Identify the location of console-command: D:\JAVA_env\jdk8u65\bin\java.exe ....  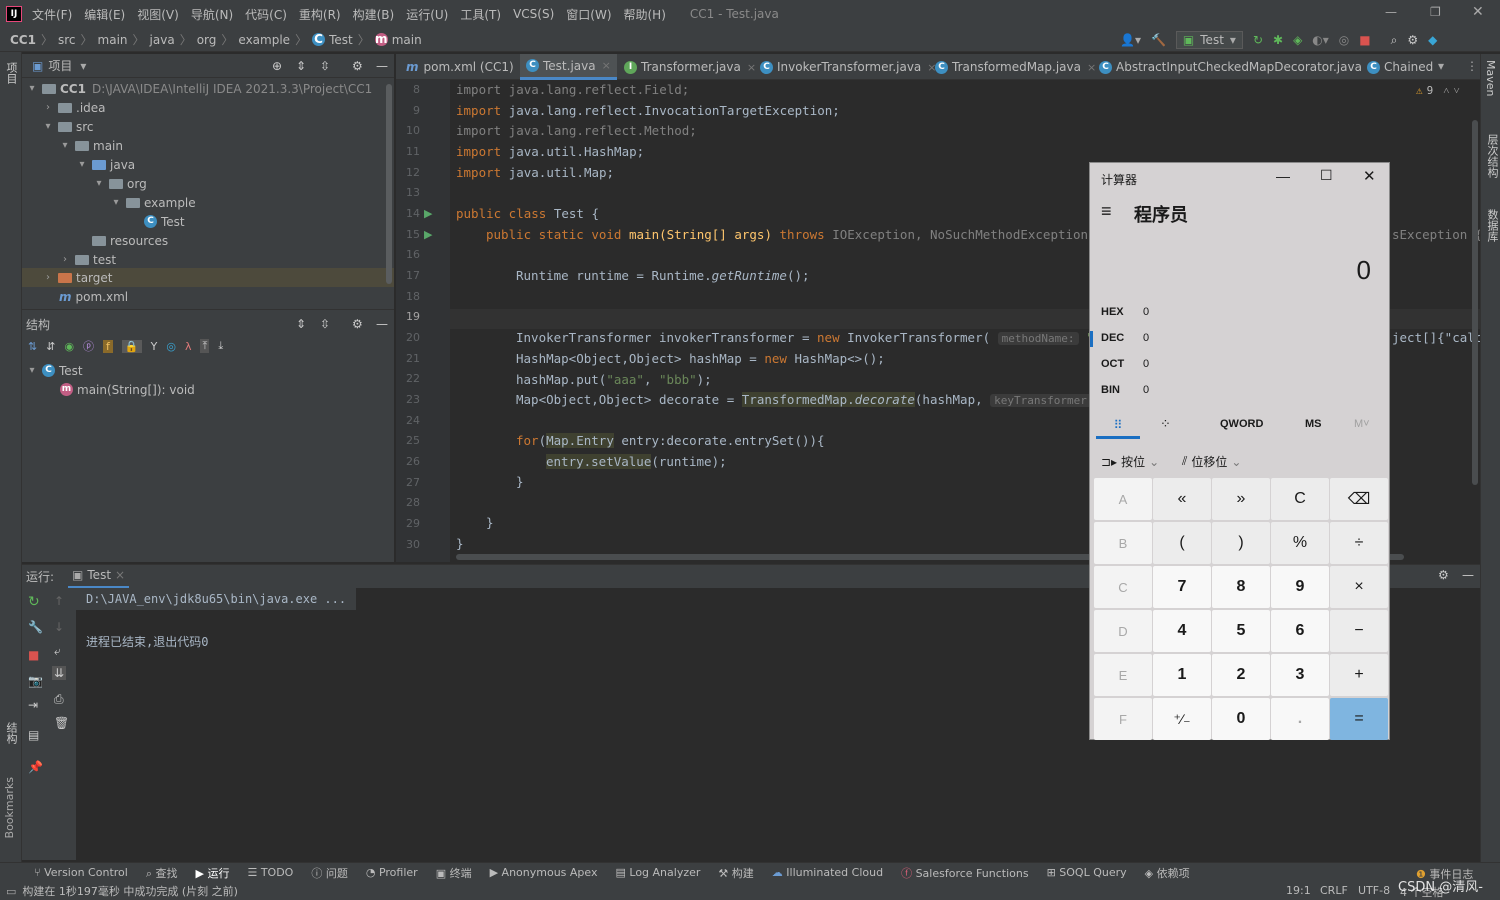
(216, 599).